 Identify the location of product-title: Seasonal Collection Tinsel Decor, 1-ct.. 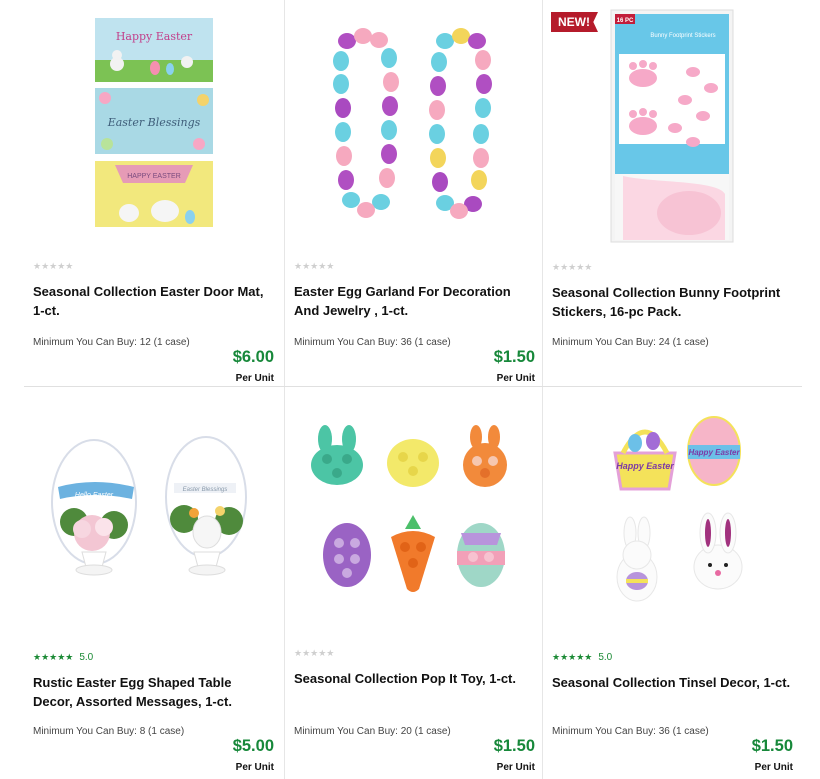
(672, 682).